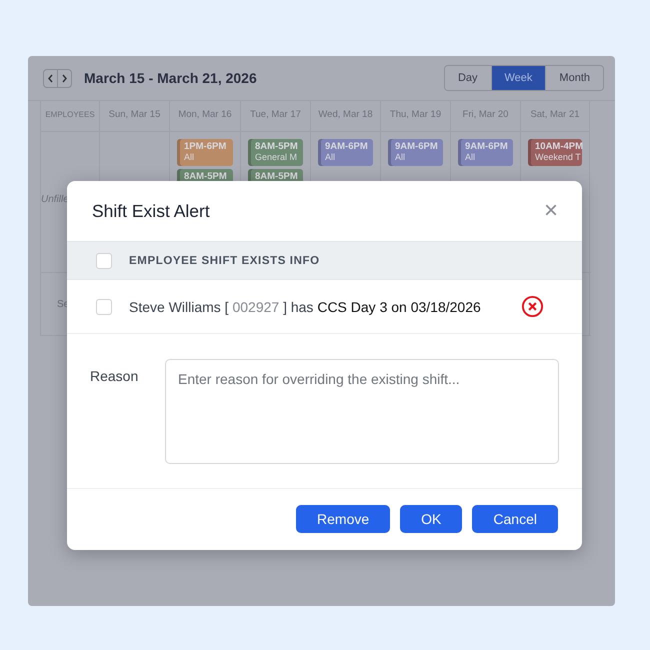 The image size is (650, 650). I want to click on action-button: OK, so click(431, 519).